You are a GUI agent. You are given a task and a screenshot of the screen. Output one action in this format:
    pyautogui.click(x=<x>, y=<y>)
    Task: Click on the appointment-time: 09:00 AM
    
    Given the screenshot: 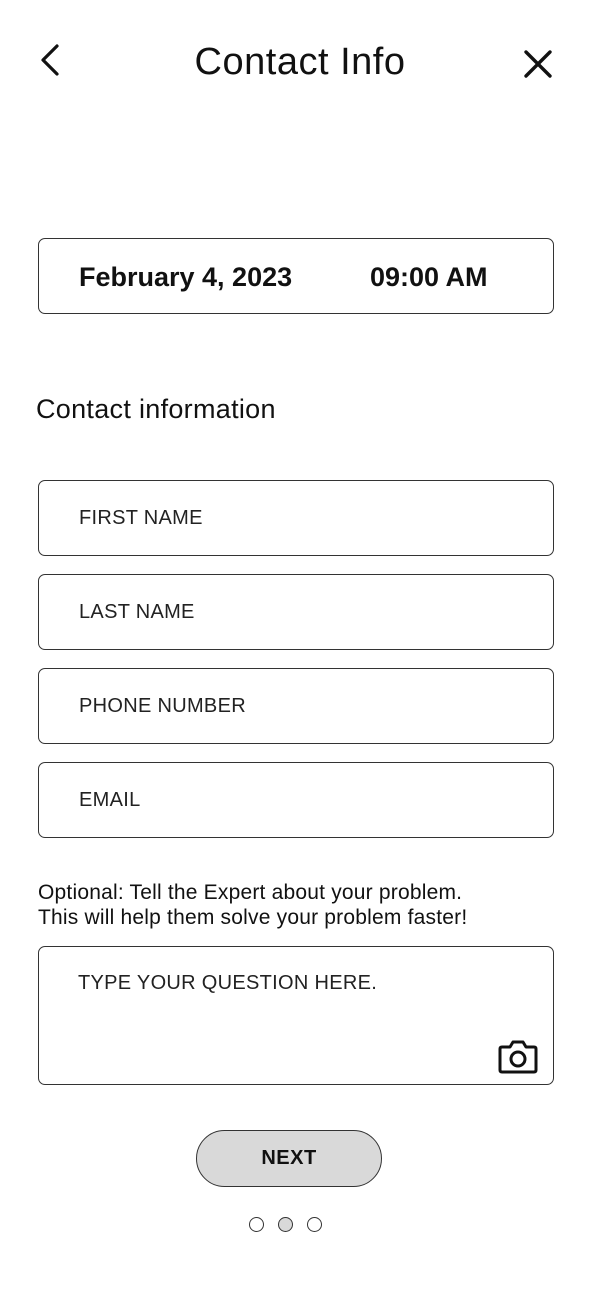 What is the action you would take?
    pyautogui.click(x=429, y=277)
    